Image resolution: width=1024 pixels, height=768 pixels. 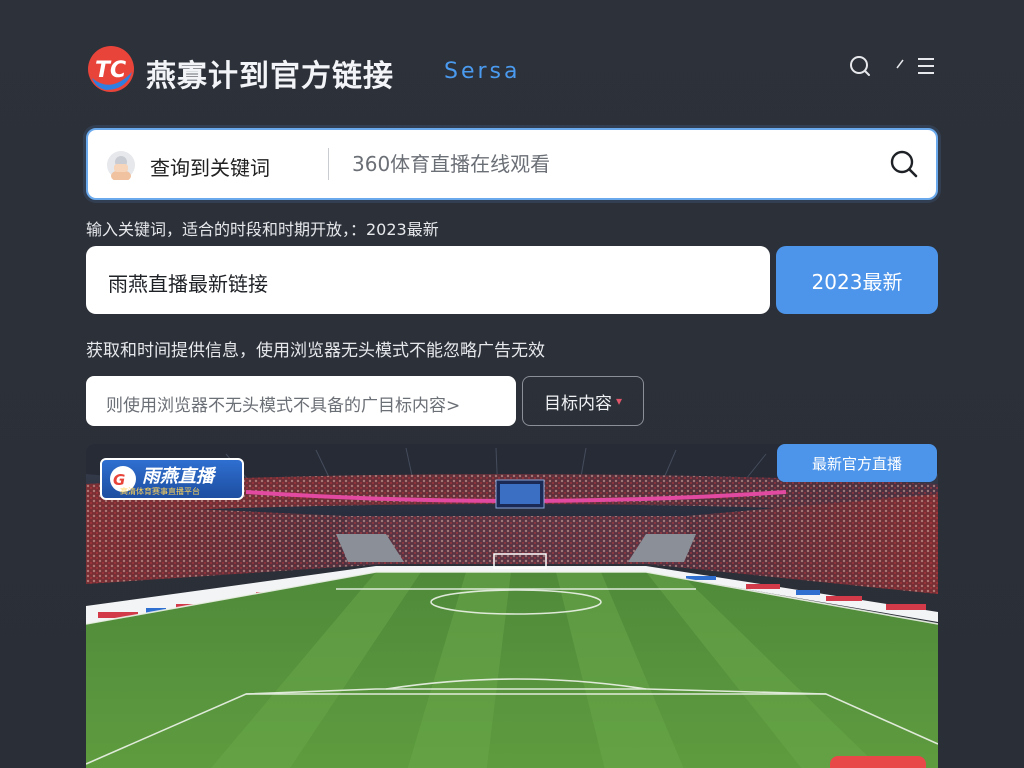 I want to click on link-field: 雨燕直播最新链接, so click(x=428, y=280).